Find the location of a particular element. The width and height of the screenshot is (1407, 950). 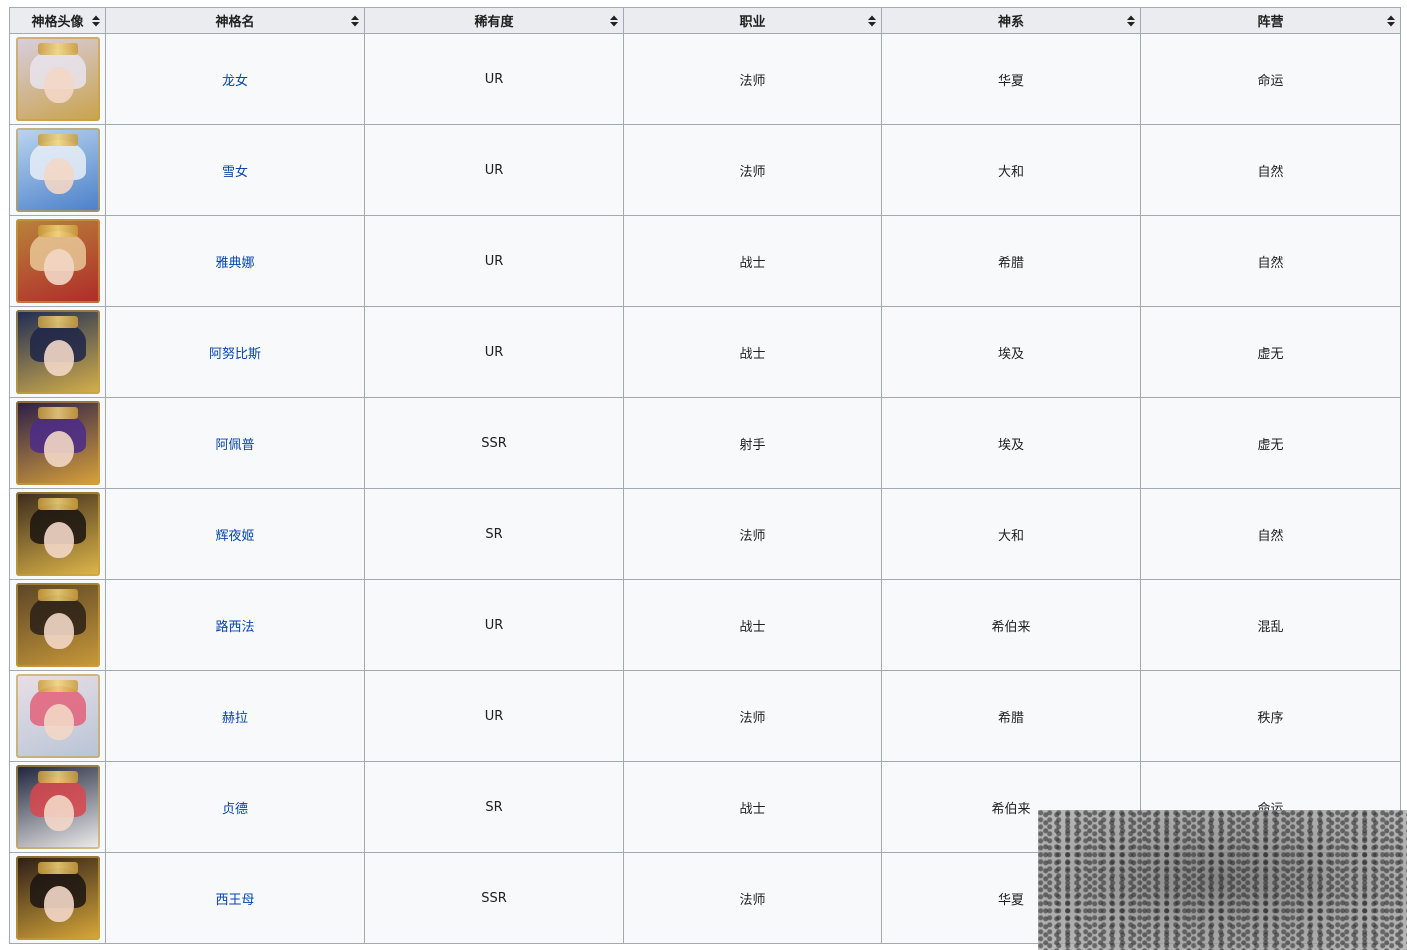

column-header-faction: 阵营 is located at coordinates (1270, 20).